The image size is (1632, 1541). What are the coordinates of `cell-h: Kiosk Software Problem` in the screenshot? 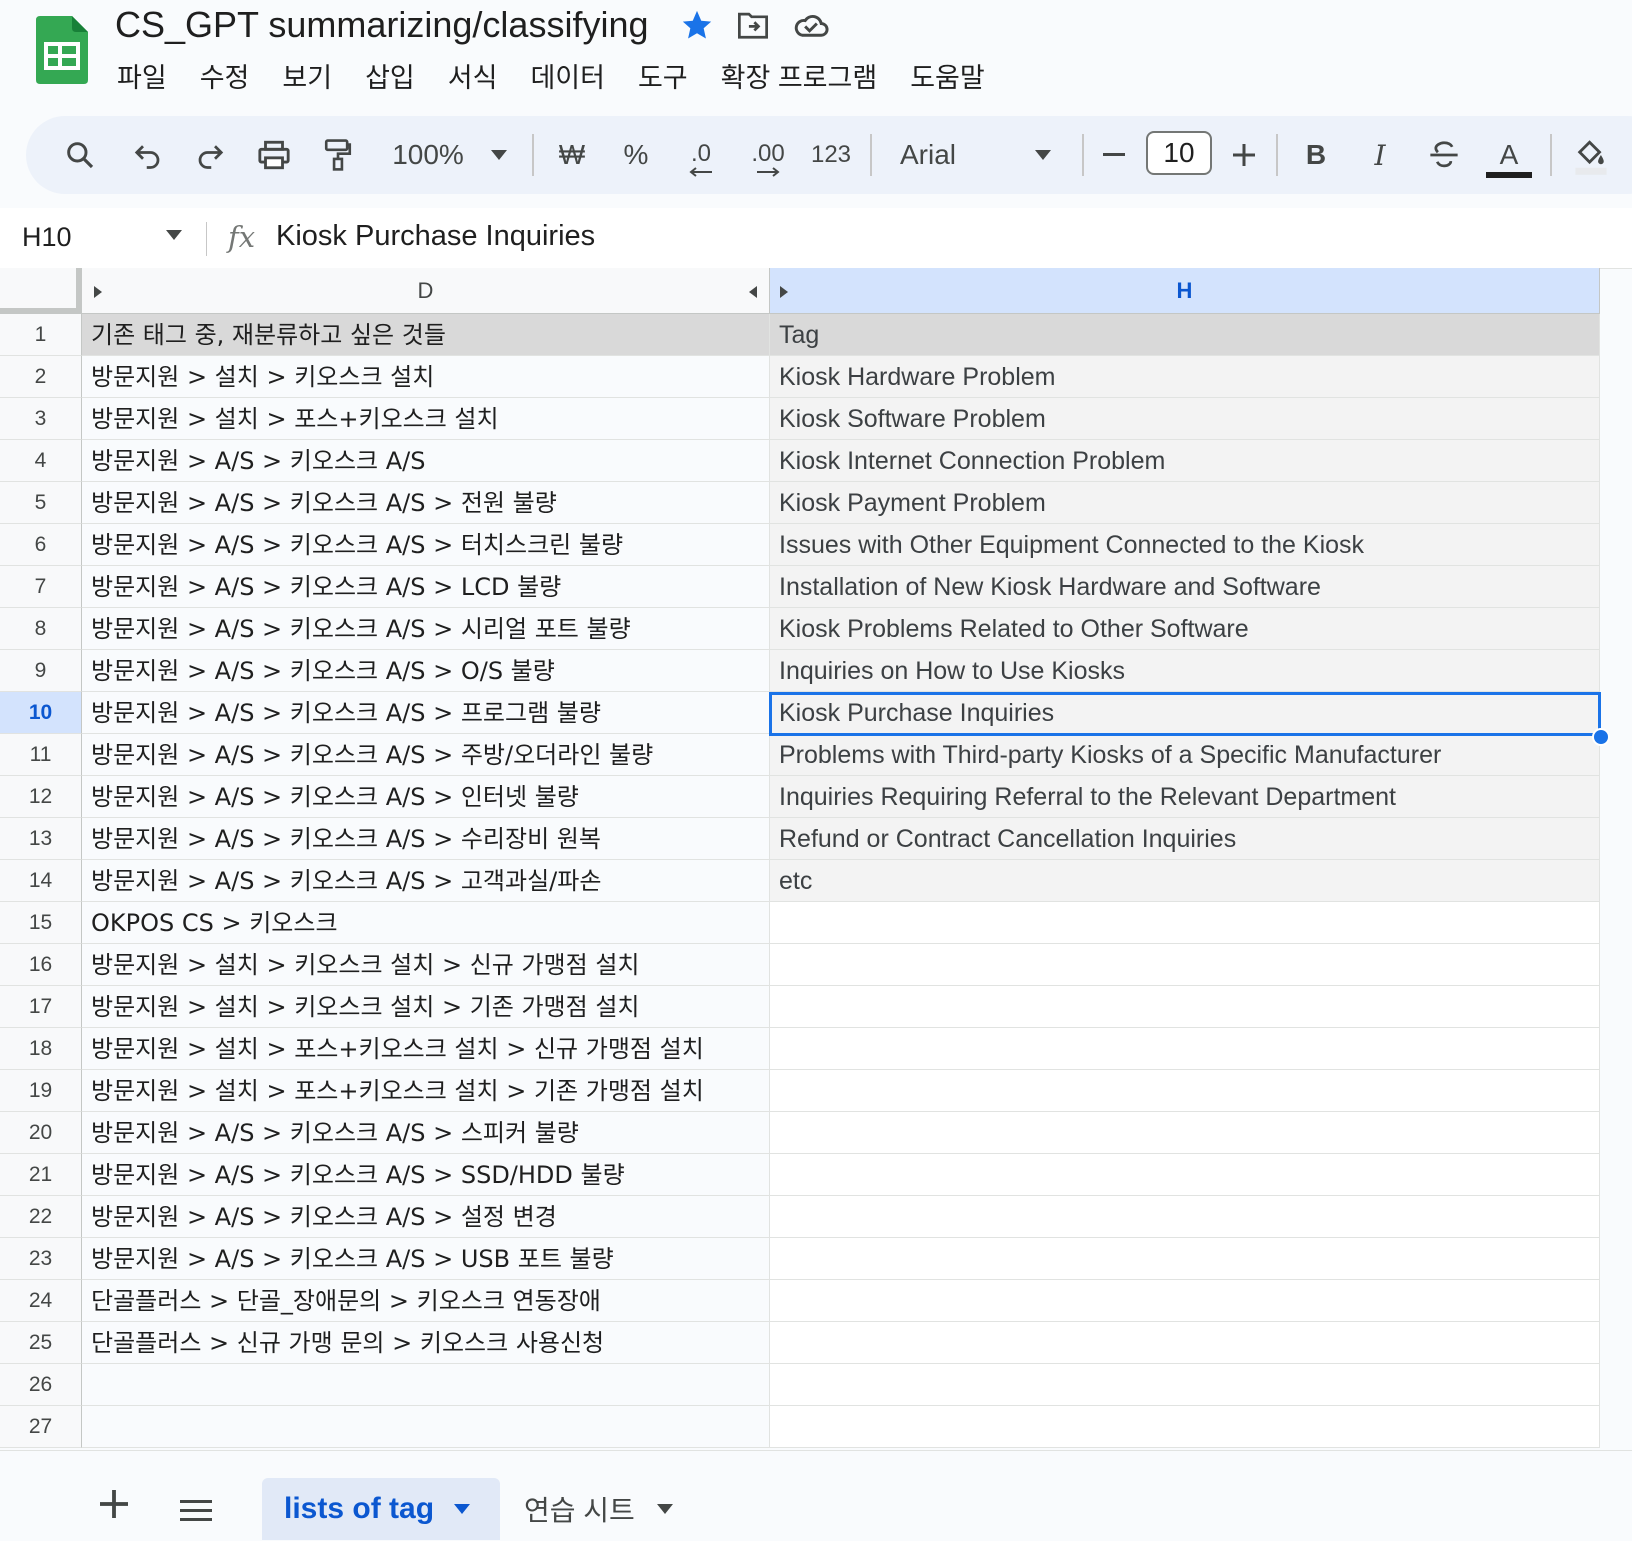 It's located at (1185, 419).